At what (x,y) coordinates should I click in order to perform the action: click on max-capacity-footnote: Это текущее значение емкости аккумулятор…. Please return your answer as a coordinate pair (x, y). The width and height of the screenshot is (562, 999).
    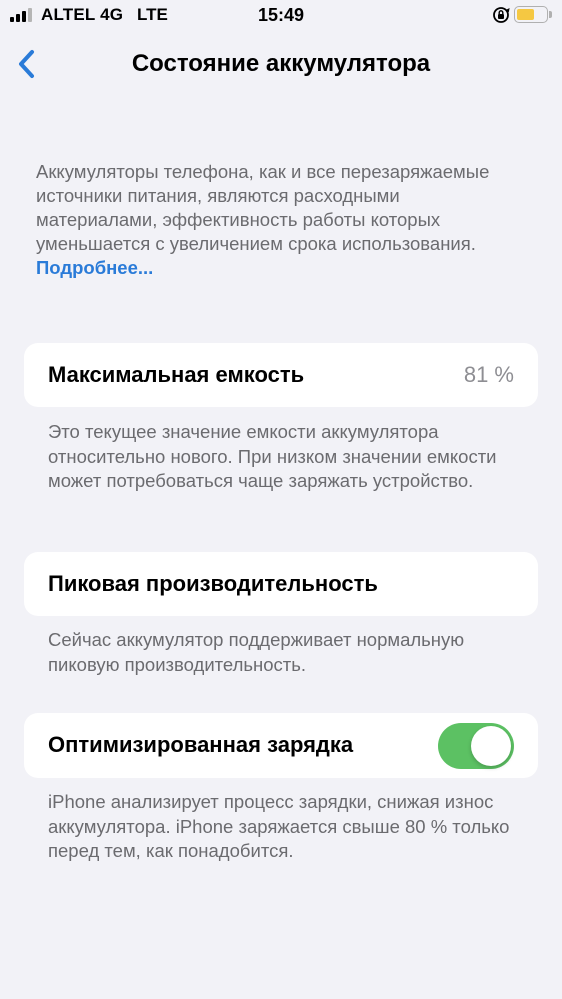
    Looking at the image, I should click on (272, 456).